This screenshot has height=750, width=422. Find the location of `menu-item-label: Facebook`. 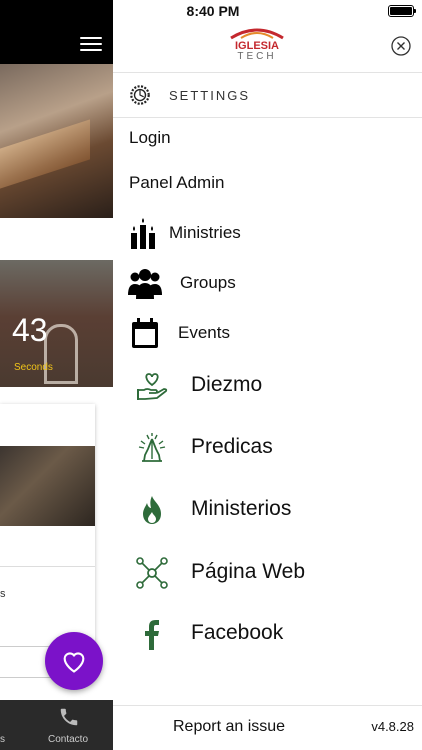

menu-item-label: Facebook is located at coordinates (237, 632).